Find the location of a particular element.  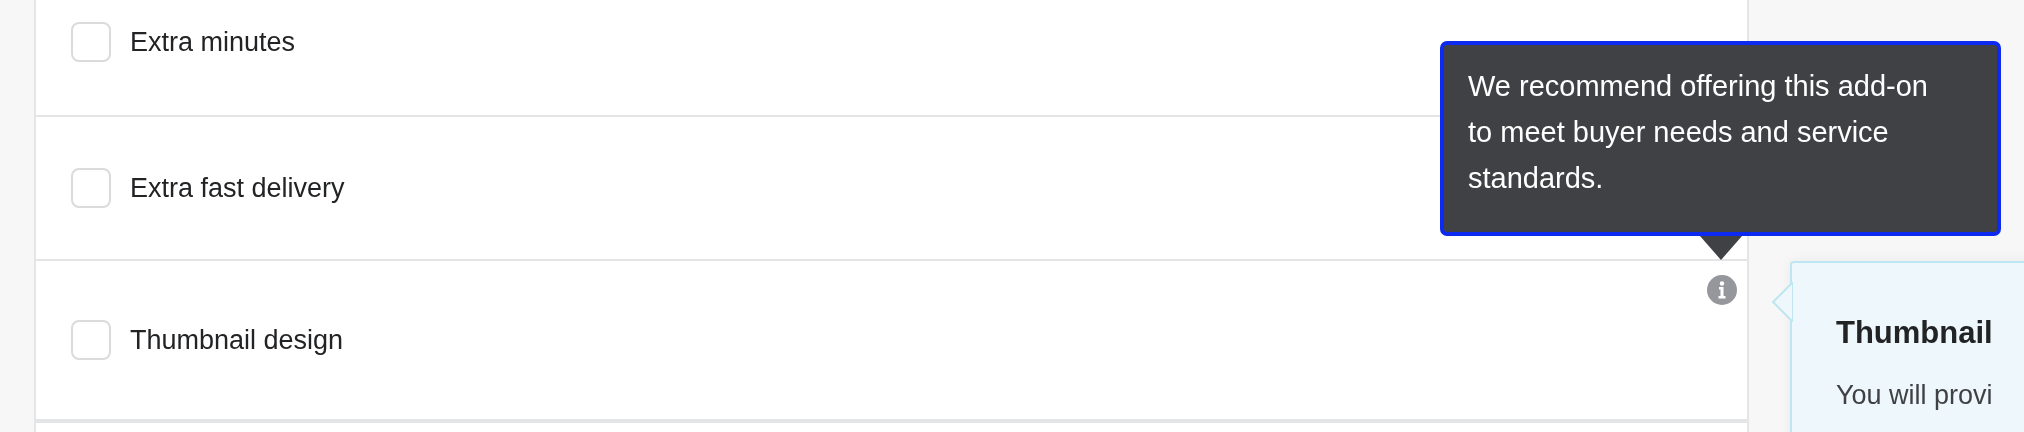

panel-text: You will provi is located at coordinates (1915, 395).